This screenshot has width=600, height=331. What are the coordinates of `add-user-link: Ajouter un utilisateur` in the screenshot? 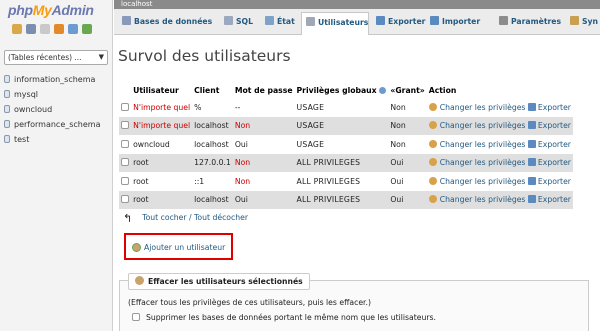 It's located at (178, 247).